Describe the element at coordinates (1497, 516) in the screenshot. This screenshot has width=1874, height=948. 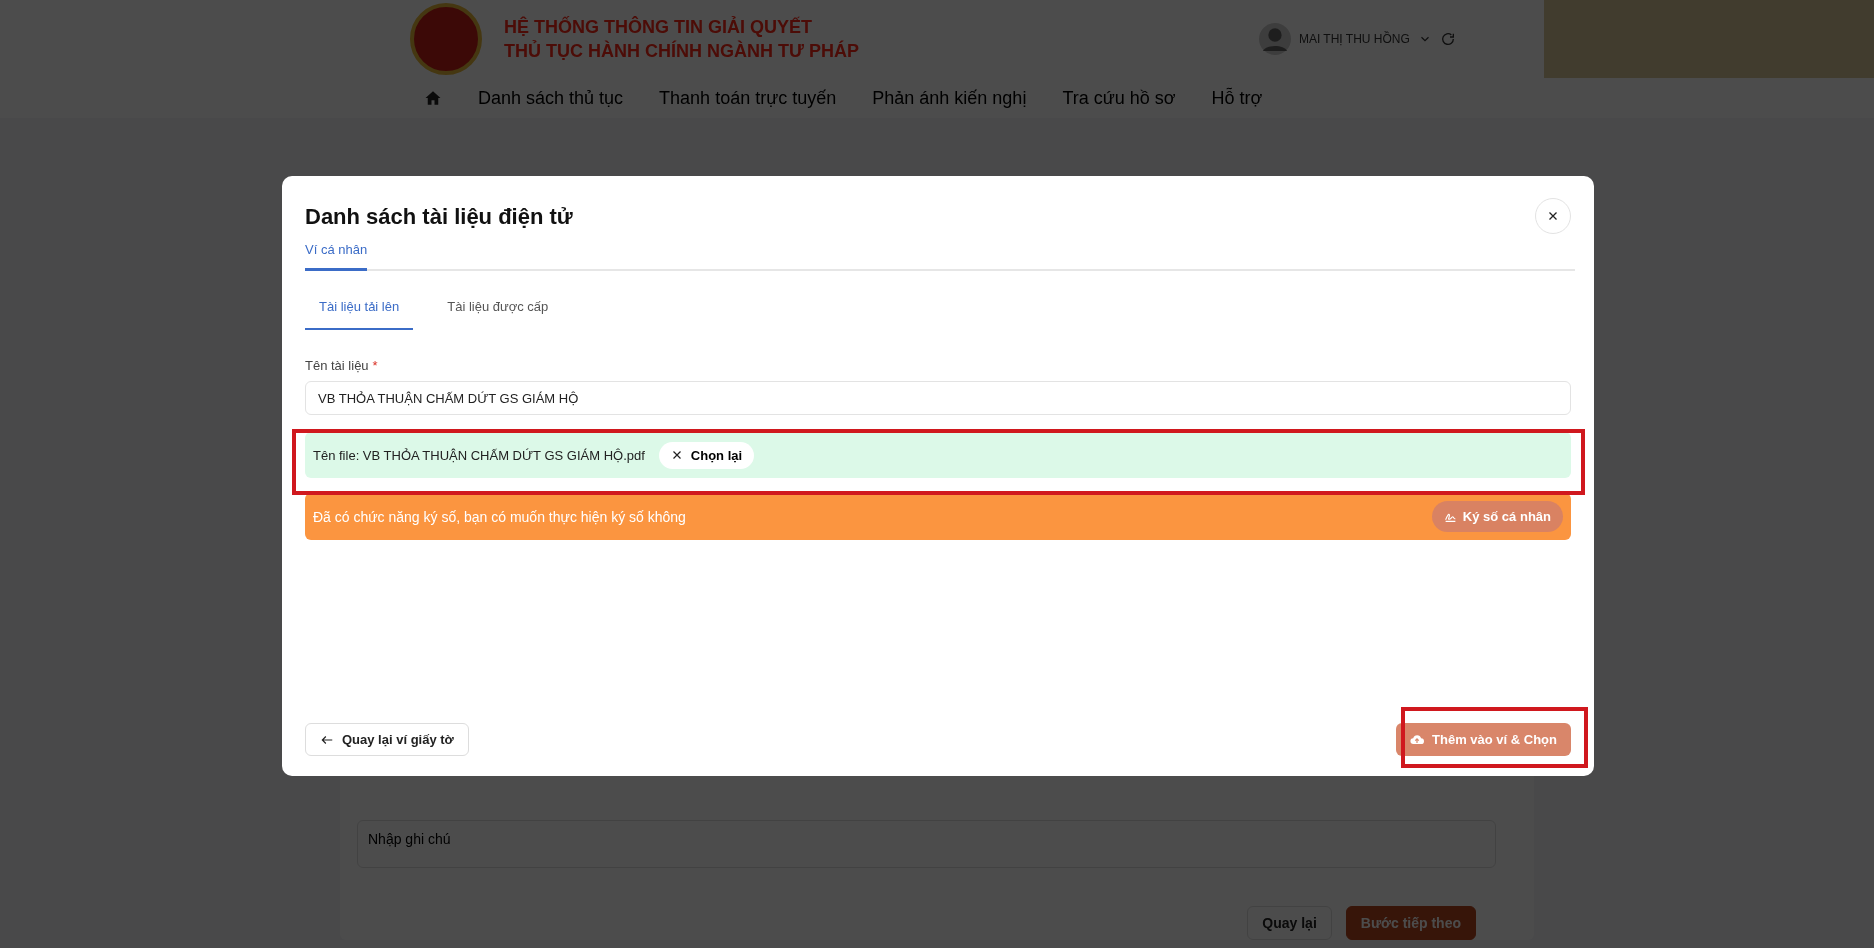
I see `sign-button: Ký số cá nhân` at that location.